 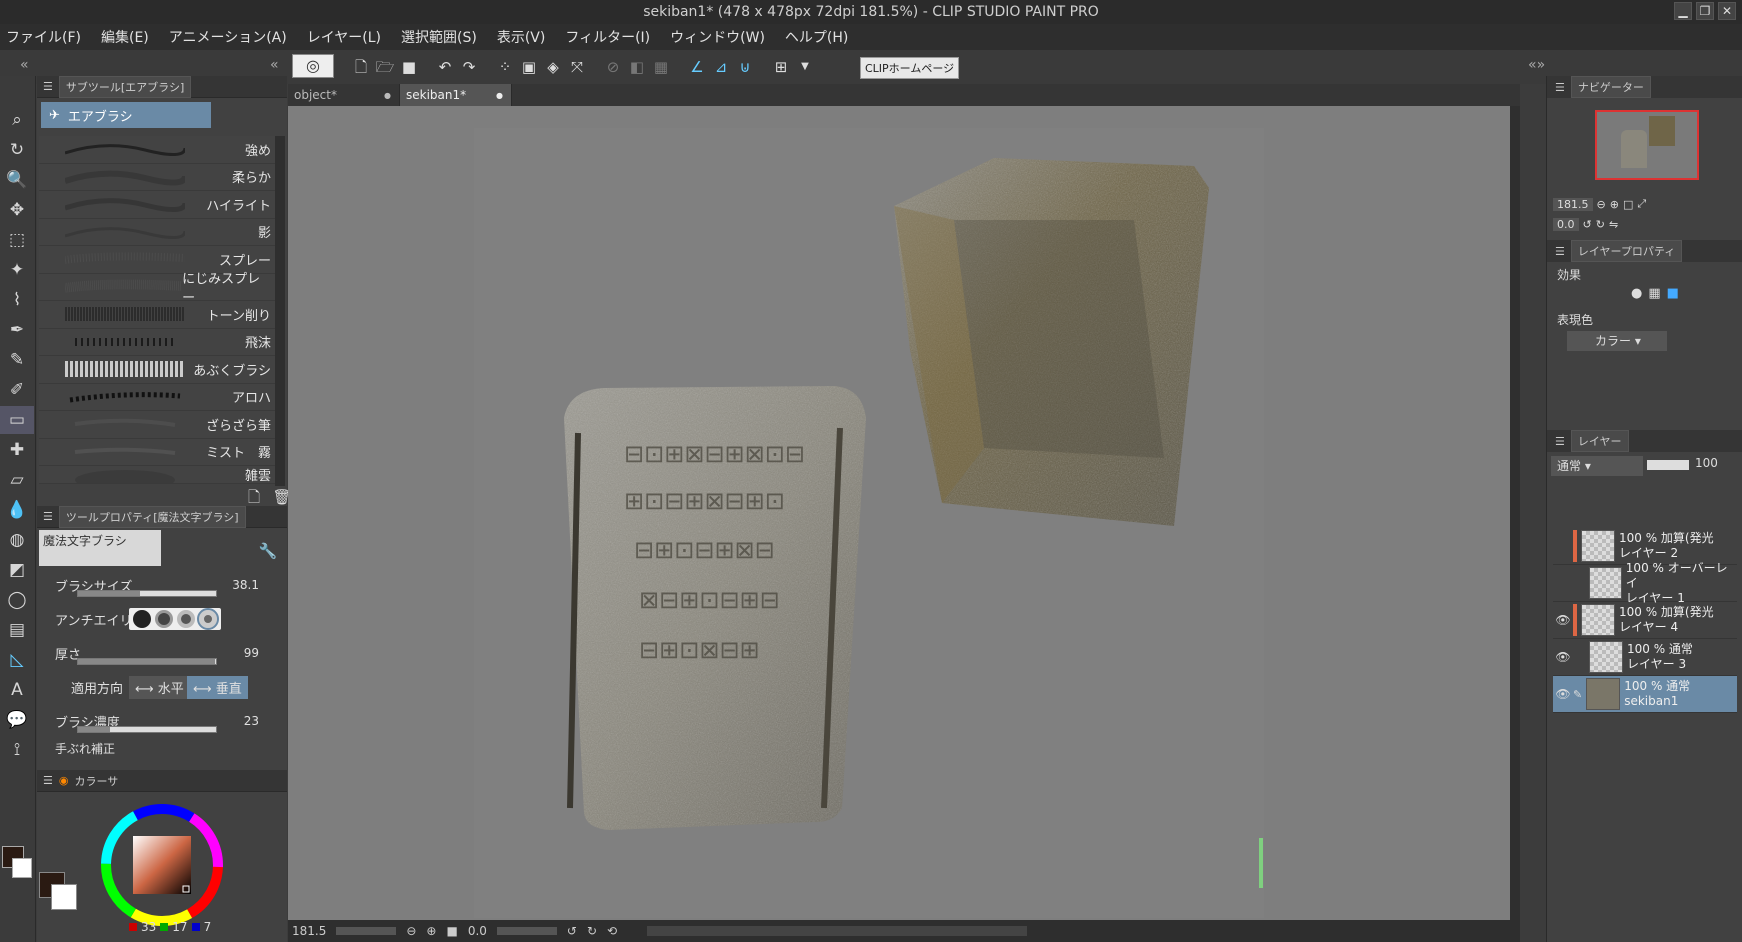 I want to click on layer-color-icon: ■, so click(x=1673, y=293).